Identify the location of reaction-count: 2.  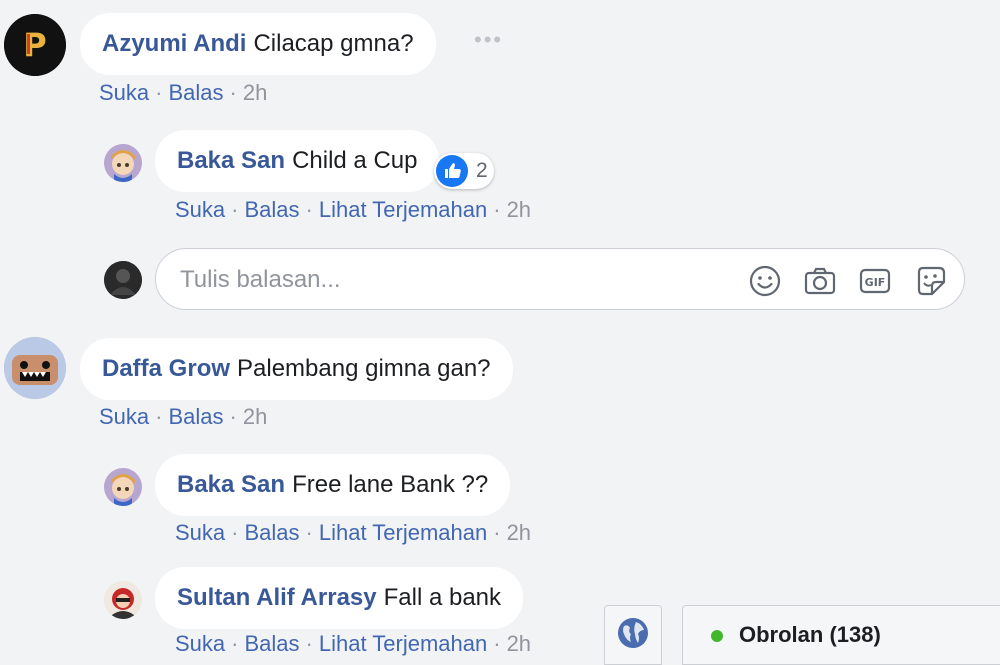
(482, 170).